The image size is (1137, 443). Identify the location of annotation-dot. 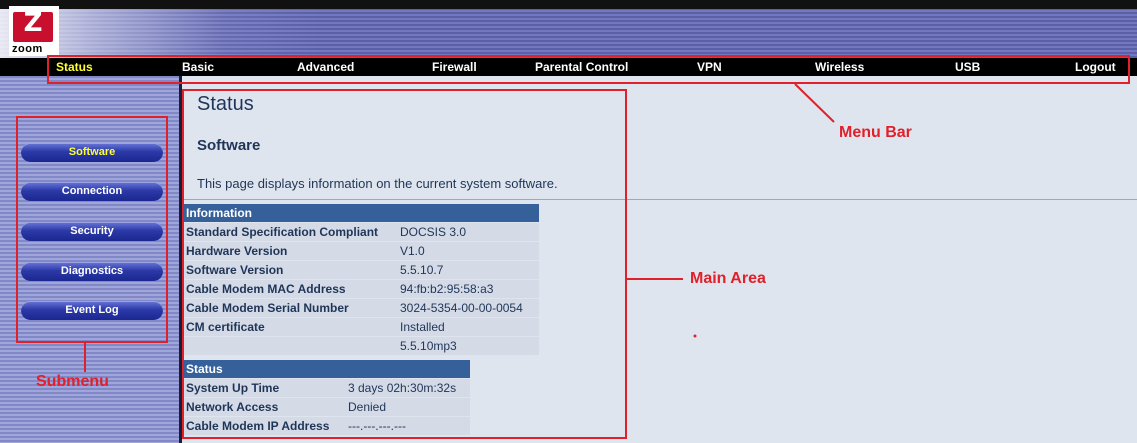
(695, 336).